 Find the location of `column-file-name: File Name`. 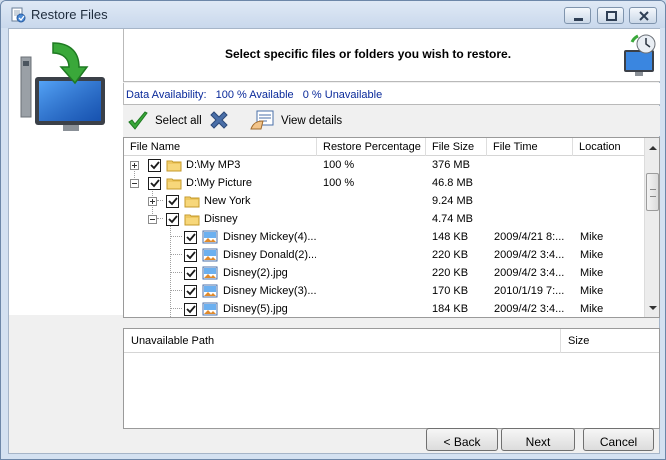

column-file-name: File Name is located at coordinates (220, 147).